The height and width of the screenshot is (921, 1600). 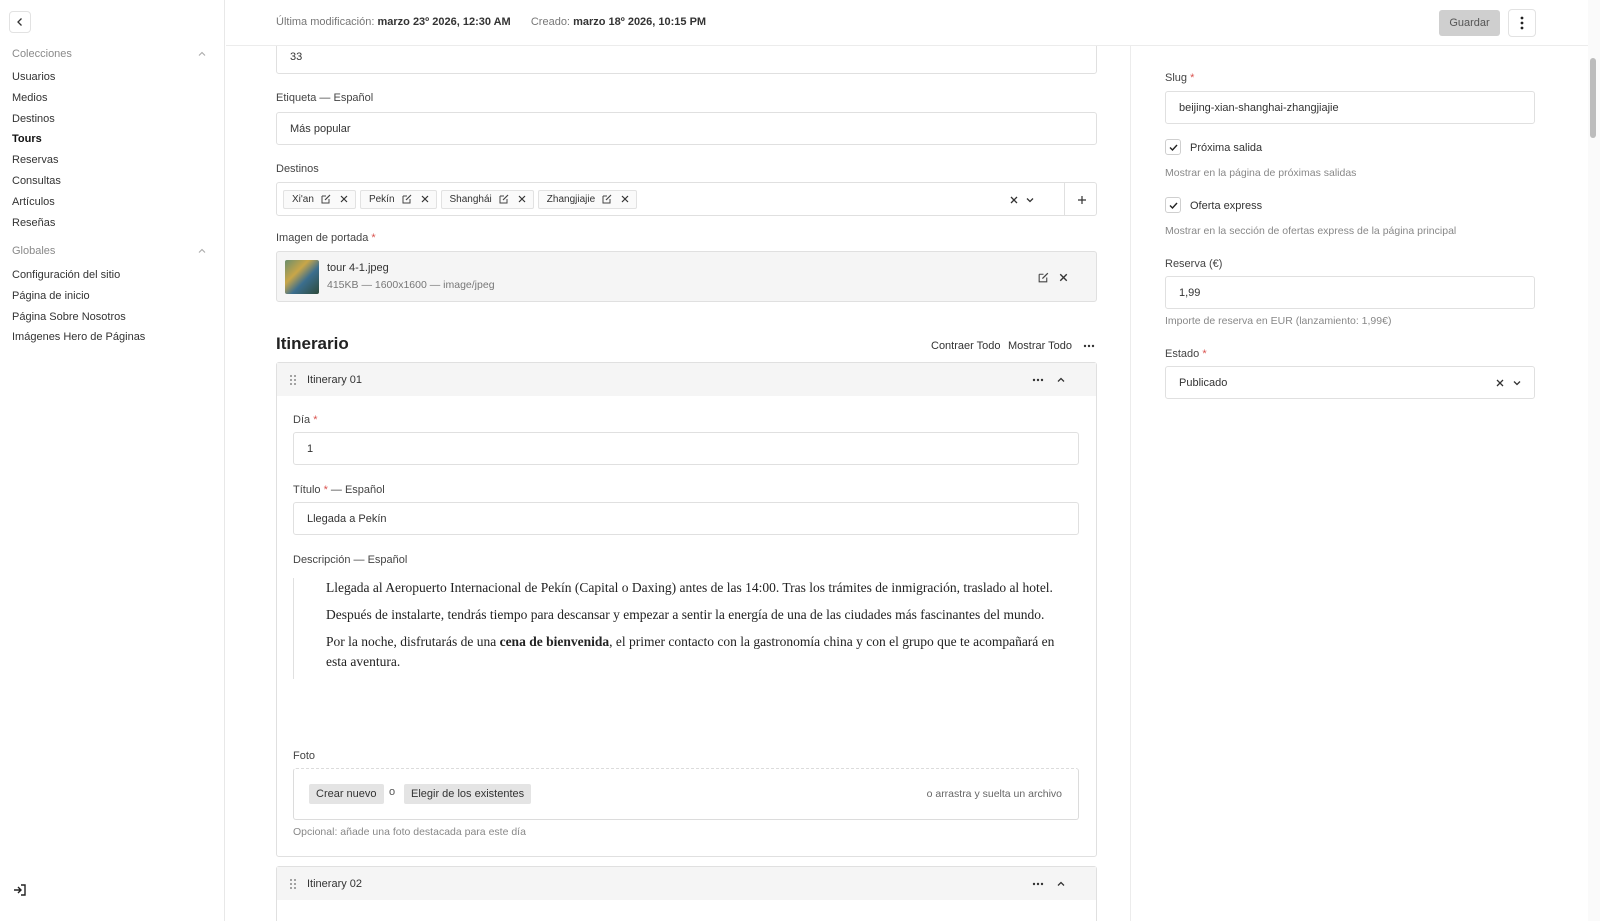 I want to click on estado-select: Publicado, so click(x=1350, y=382).